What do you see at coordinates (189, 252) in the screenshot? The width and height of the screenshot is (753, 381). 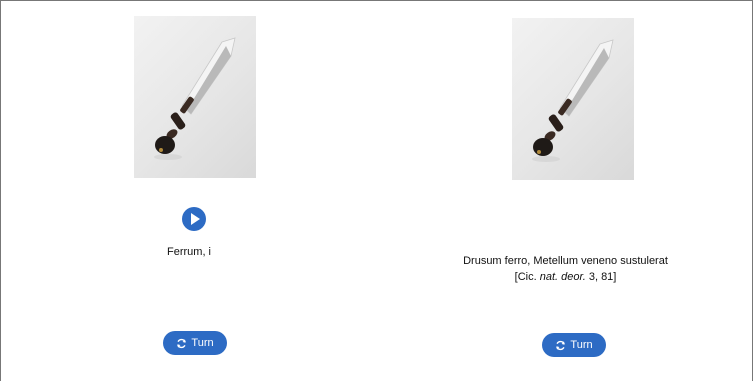 I see `flashcard-term: Ferrum, i` at bounding box center [189, 252].